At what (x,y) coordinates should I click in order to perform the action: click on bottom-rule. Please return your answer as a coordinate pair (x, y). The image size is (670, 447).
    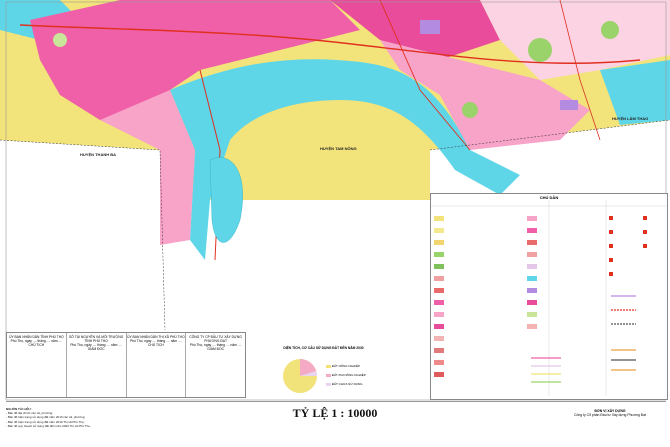
    Looking at the image, I should click on (336, 401).